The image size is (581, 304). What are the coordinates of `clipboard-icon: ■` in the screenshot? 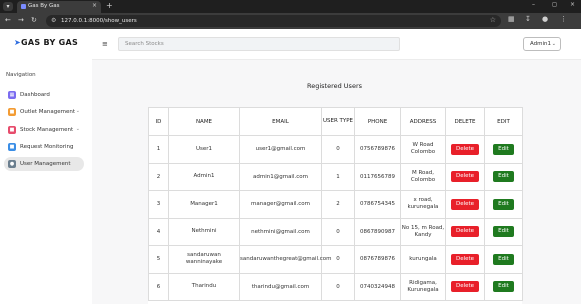 It's located at (12, 147).